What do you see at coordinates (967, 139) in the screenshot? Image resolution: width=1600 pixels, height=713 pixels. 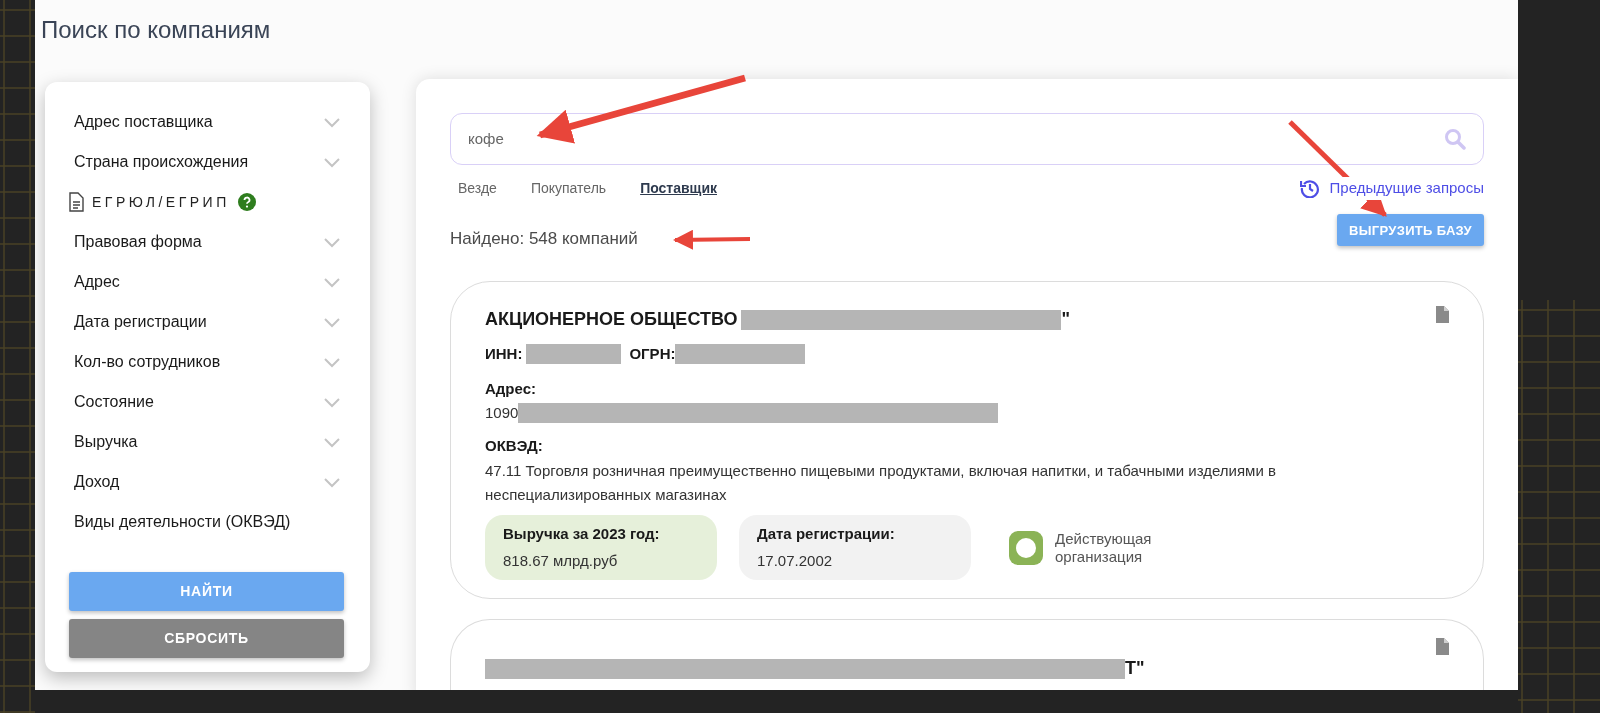 I see `search-field: кофе` at bounding box center [967, 139].